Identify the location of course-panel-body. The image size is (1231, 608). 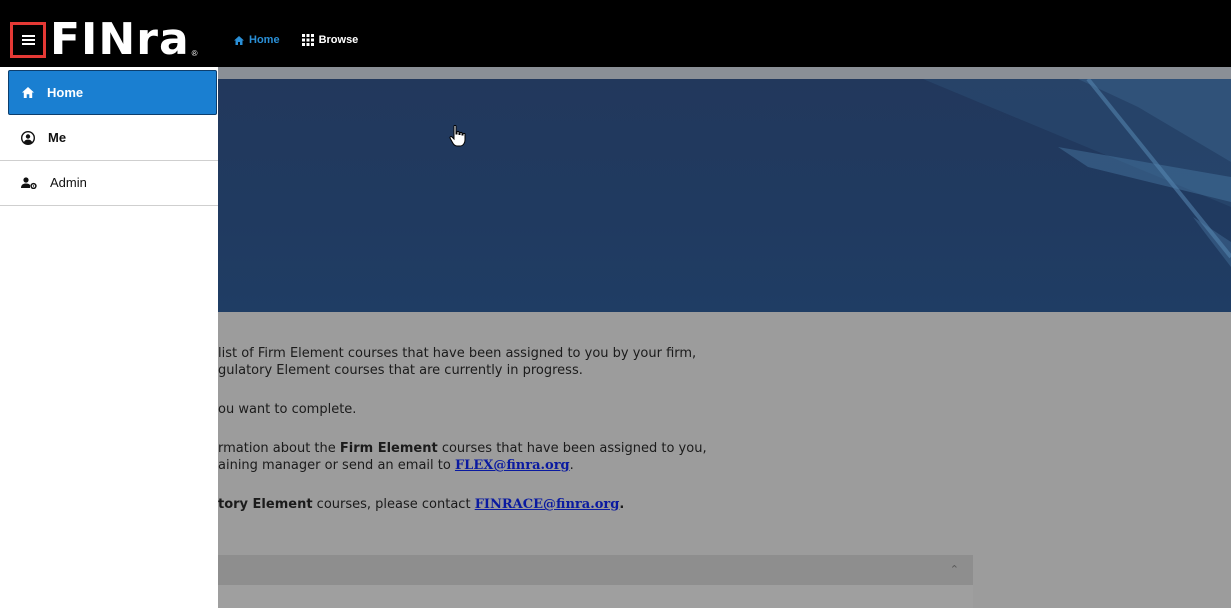
(595, 596).